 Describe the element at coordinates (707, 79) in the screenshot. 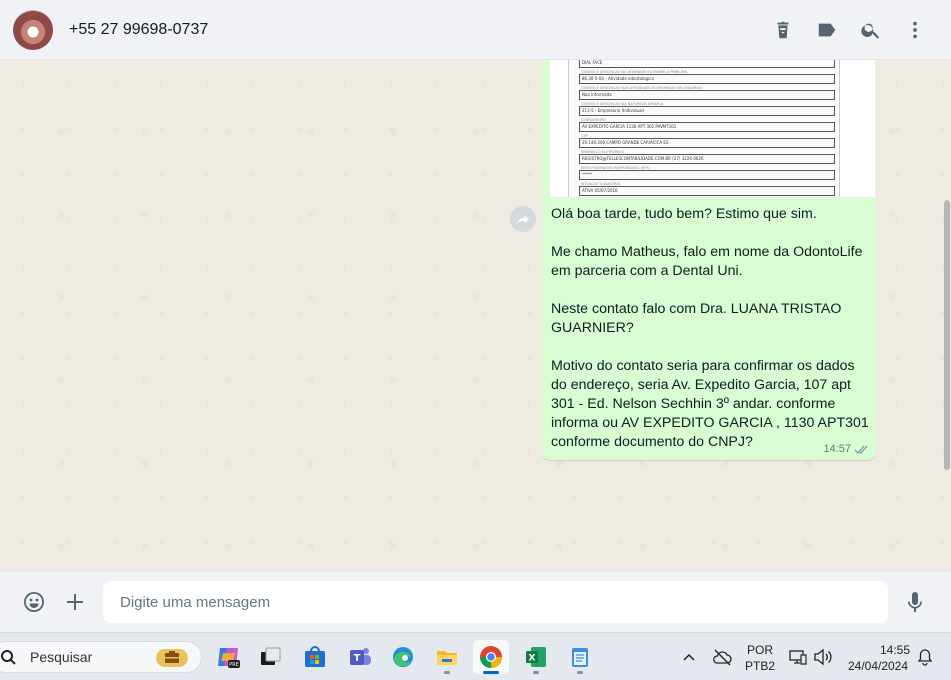

I see `document-field: 86.30-5-04 - Atividade odontologica` at that location.